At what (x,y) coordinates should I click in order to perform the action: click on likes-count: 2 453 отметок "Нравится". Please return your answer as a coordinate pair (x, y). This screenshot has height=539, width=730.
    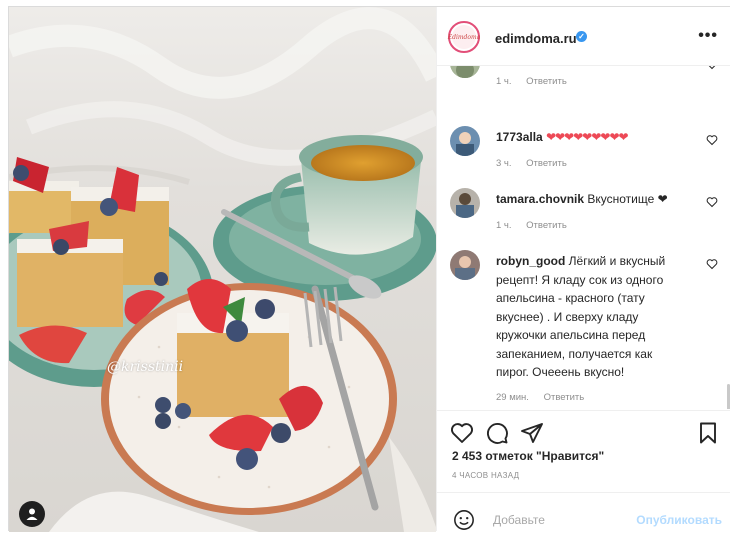
    Looking at the image, I should click on (528, 456).